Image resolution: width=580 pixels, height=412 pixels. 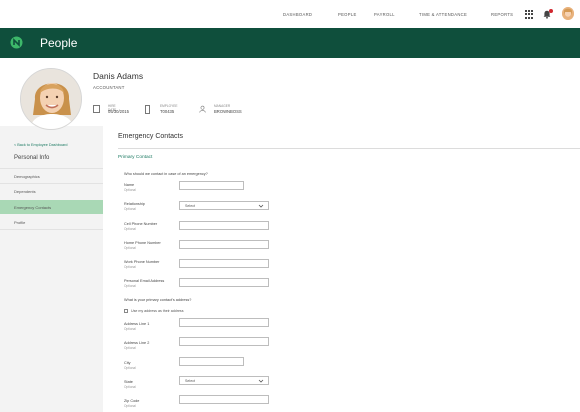 I want to click on sidebar-item-label: Dependents, so click(x=25, y=191).